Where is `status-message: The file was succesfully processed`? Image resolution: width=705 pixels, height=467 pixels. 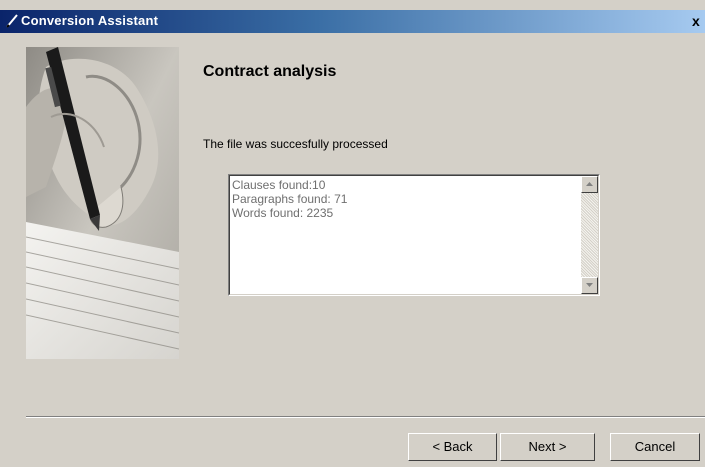 status-message: The file was succesfully processed is located at coordinates (295, 144).